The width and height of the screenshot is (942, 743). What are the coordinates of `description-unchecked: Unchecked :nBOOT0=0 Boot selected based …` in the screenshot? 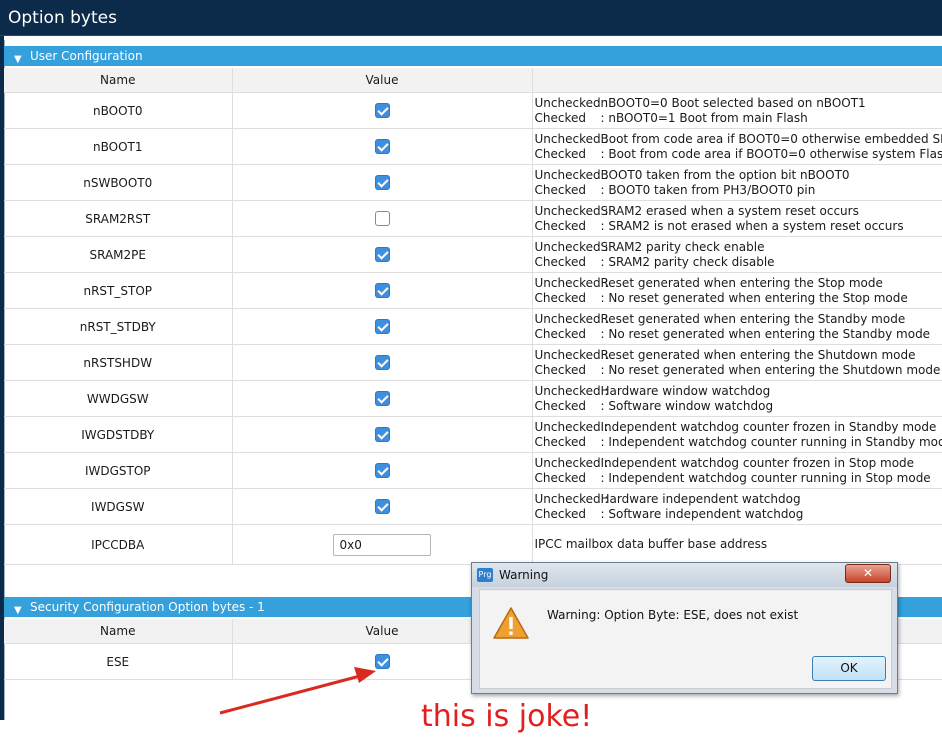 It's located at (700, 102).